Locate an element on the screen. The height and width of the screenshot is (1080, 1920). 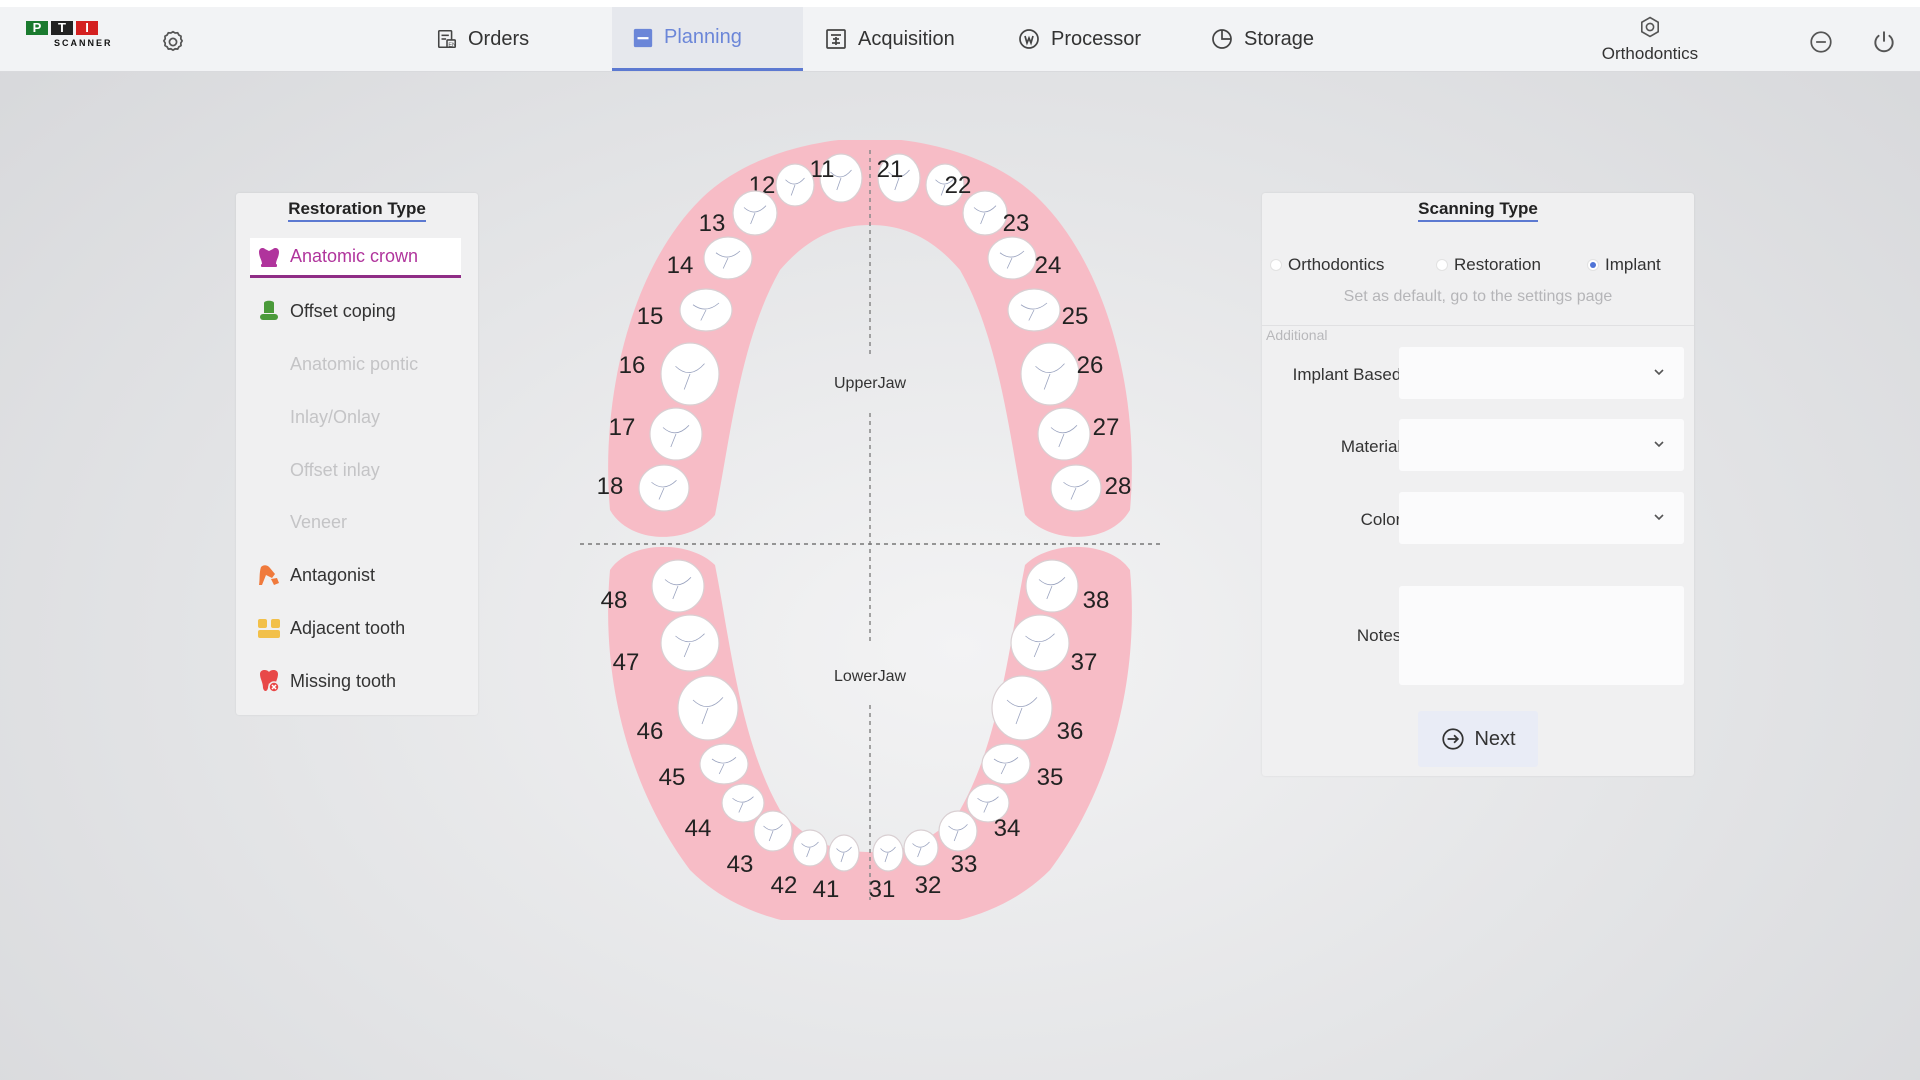
color-select is located at coordinates (1541, 518).